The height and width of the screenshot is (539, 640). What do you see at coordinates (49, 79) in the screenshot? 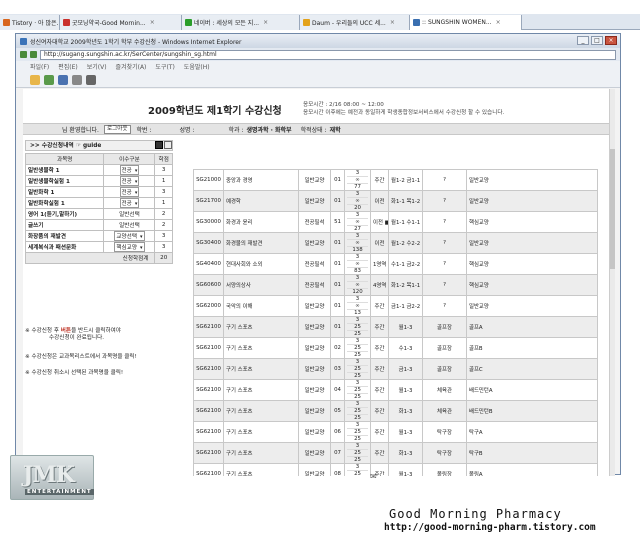
I see `add-favorites-icon` at bounding box center [49, 79].